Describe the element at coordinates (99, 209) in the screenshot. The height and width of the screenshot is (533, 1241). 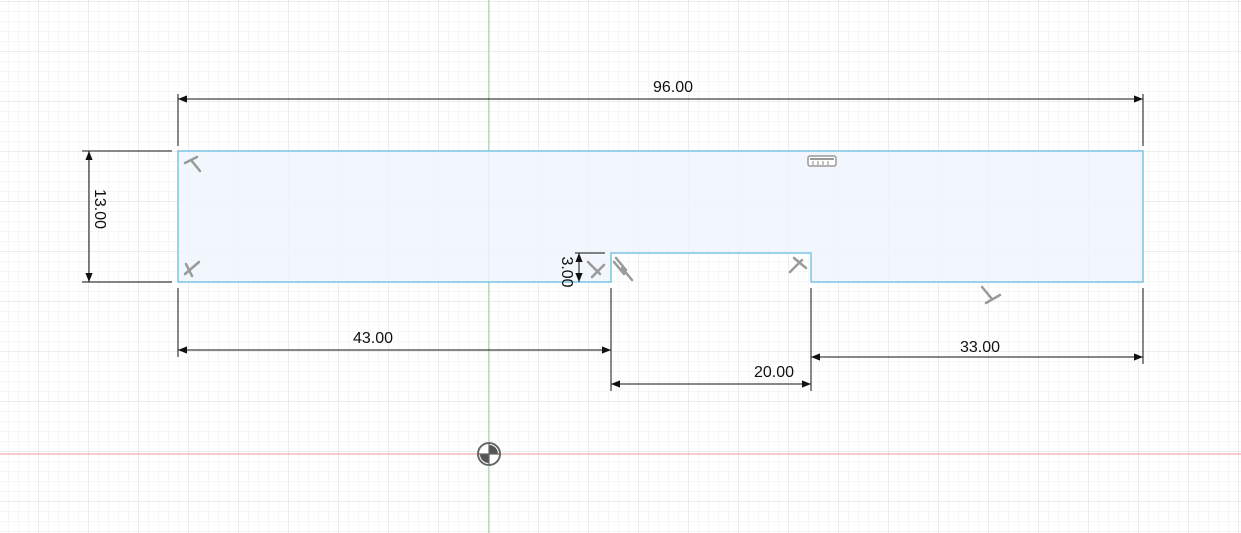
I see `dim-text-height: 13.00` at that location.